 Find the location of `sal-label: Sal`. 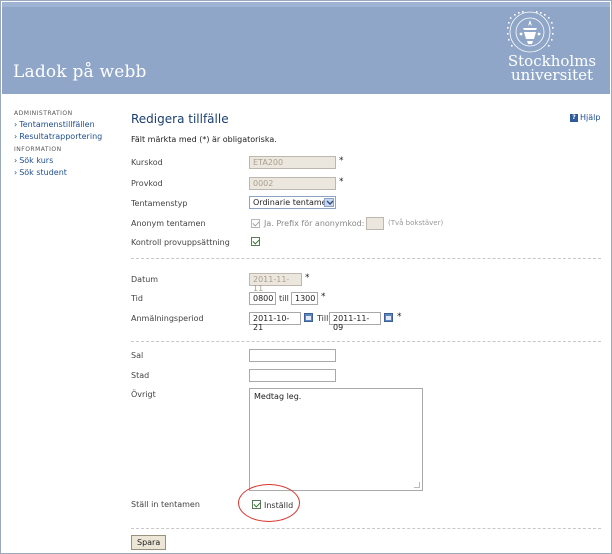

sal-label: Sal is located at coordinates (137, 355).